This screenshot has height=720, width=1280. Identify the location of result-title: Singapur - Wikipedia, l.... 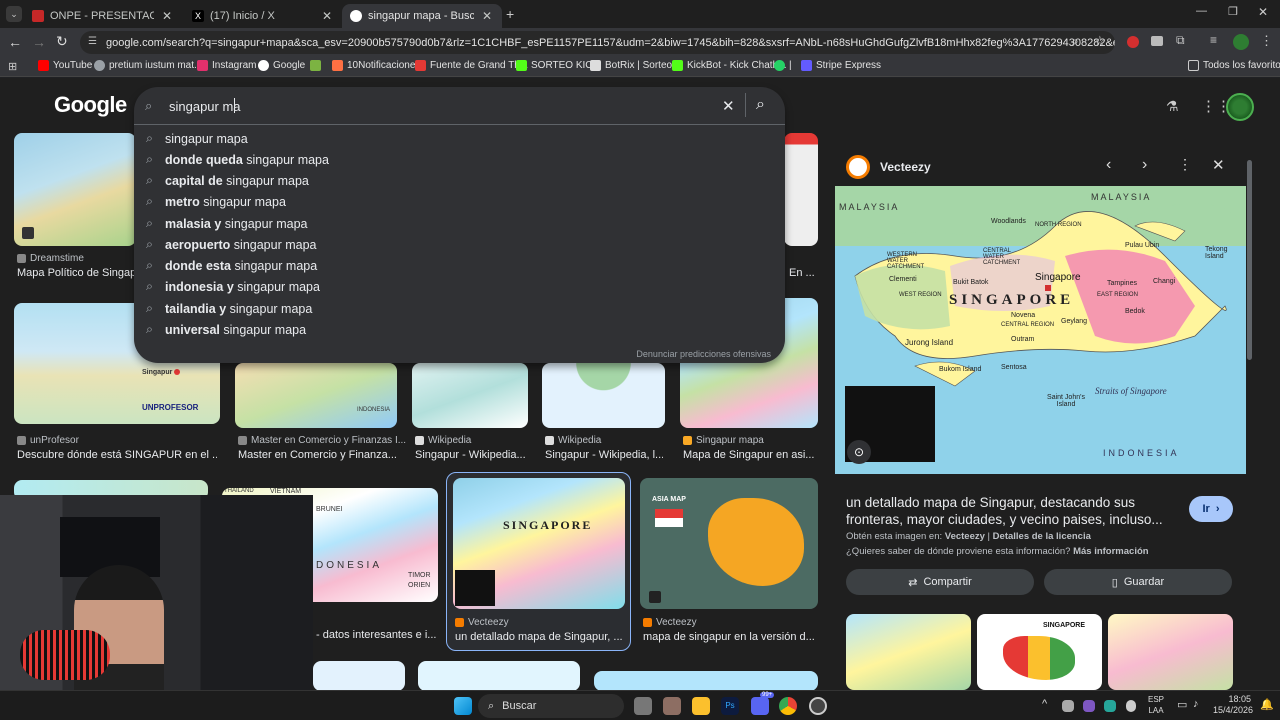
(604, 455).